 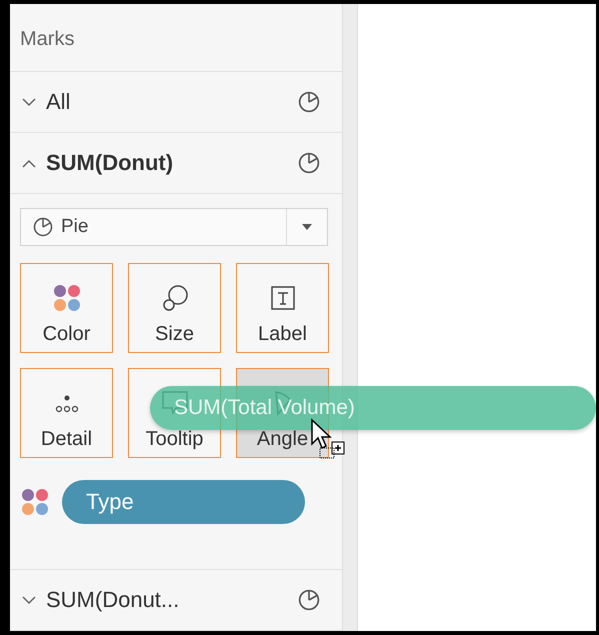 I want to click on chevron-up-icon, so click(x=29, y=163).